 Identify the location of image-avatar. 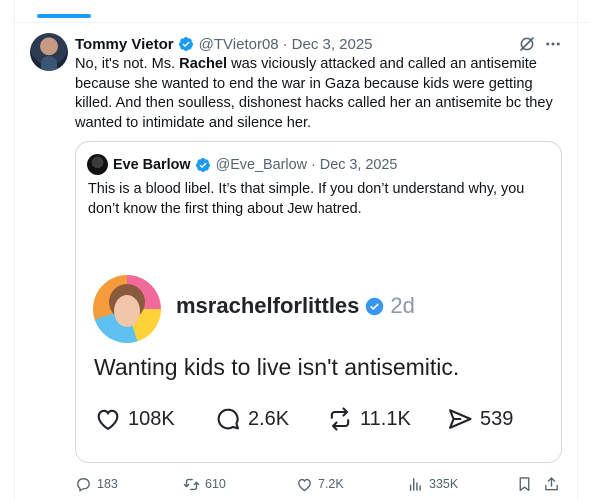
(127, 309).